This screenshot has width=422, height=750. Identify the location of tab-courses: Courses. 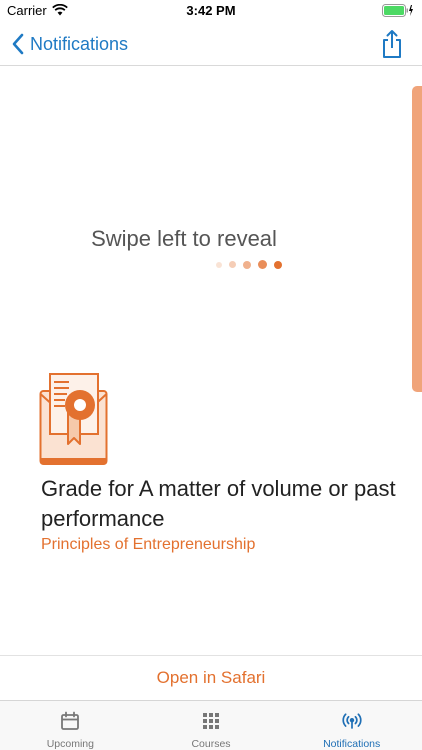
(211, 725).